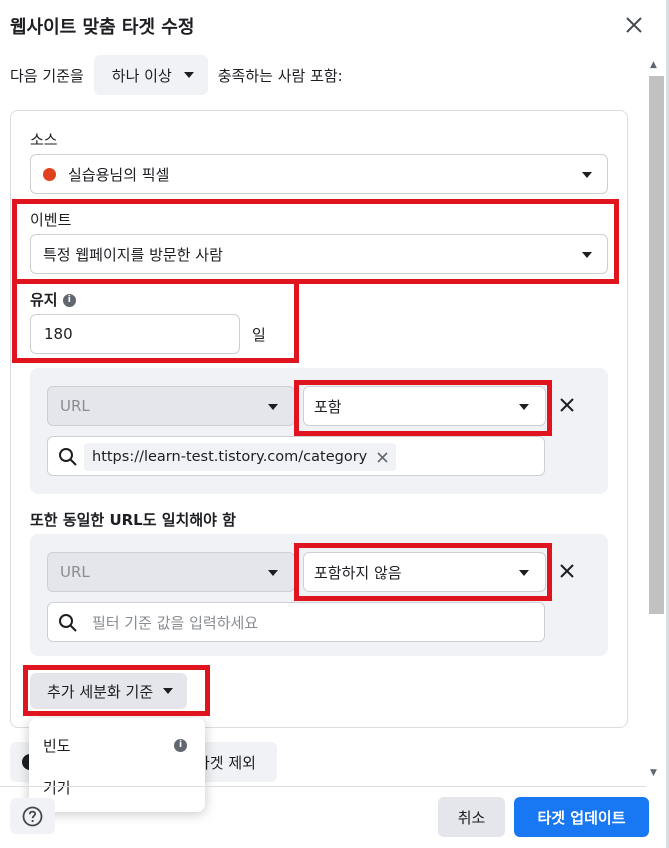  What do you see at coordinates (47, 75) in the screenshot?
I see `criteria-prefix: 다음 기준을` at bounding box center [47, 75].